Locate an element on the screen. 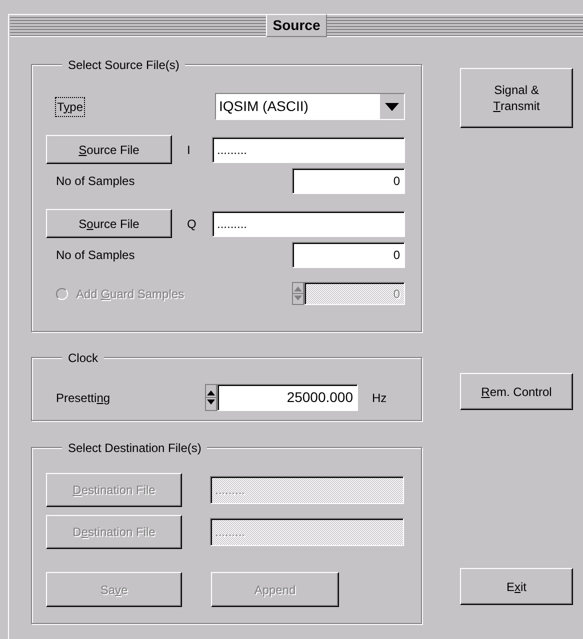 The image size is (583, 639). button: Rem. Control is located at coordinates (516, 391).